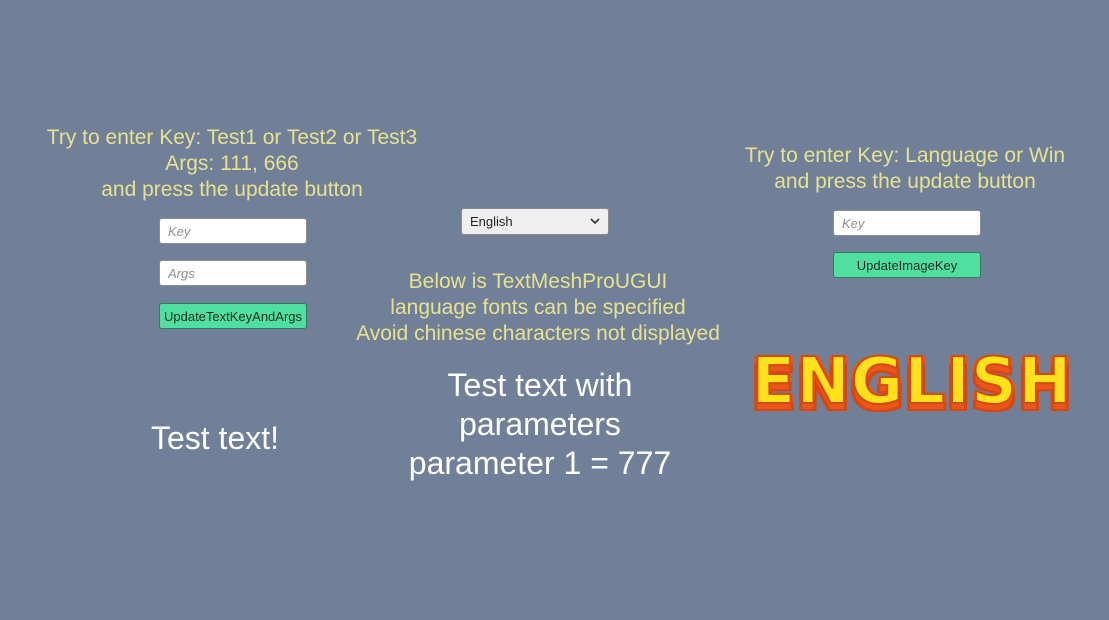 This screenshot has width=1109, height=620. What do you see at coordinates (538, 333) in the screenshot?
I see `center-info-line: Avoid chinese characters not displayed` at bounding box center [538, 333].